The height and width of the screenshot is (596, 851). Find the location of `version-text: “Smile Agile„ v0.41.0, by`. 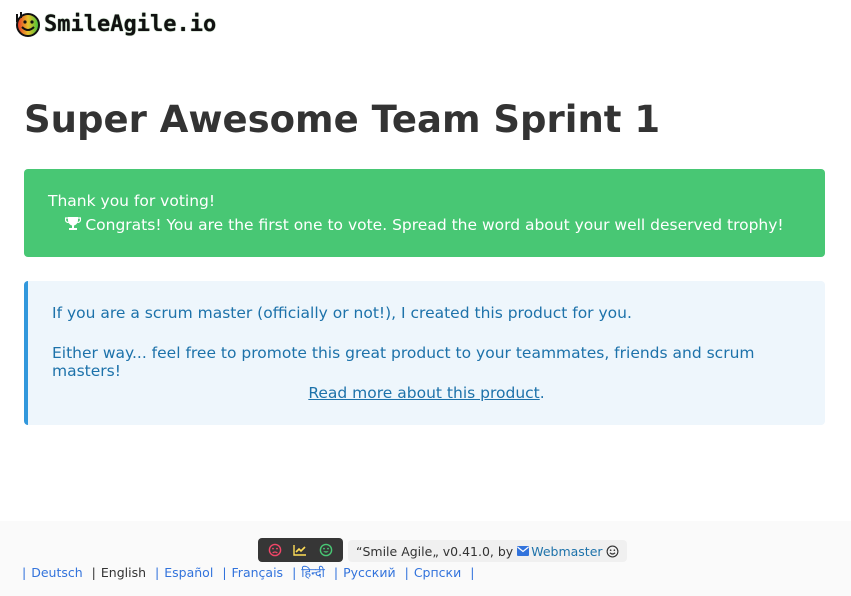

version-text: “Smile Agile„ v0.41.0, by is located at coordinates (435, 551).